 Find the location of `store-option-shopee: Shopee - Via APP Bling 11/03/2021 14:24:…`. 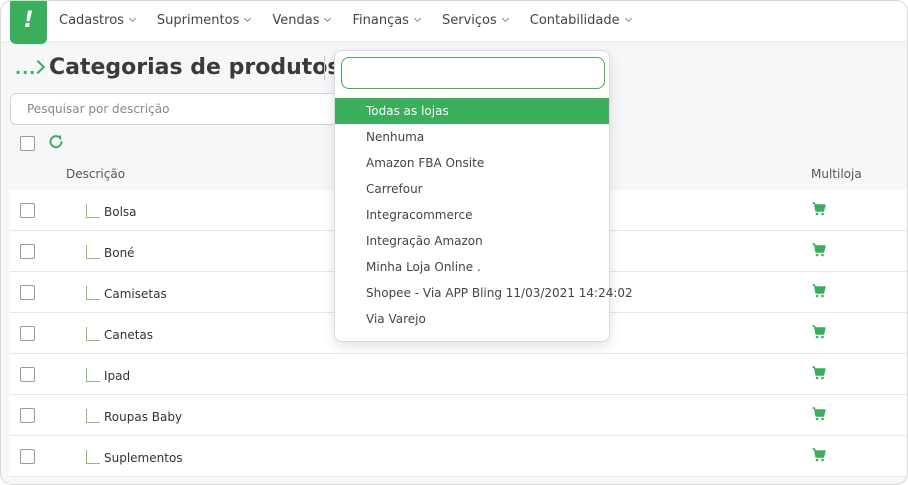

store-option-shopee: Shopee - Via APP Bling 11/03/2021 14:24:… is located at coordinates (484, 293).